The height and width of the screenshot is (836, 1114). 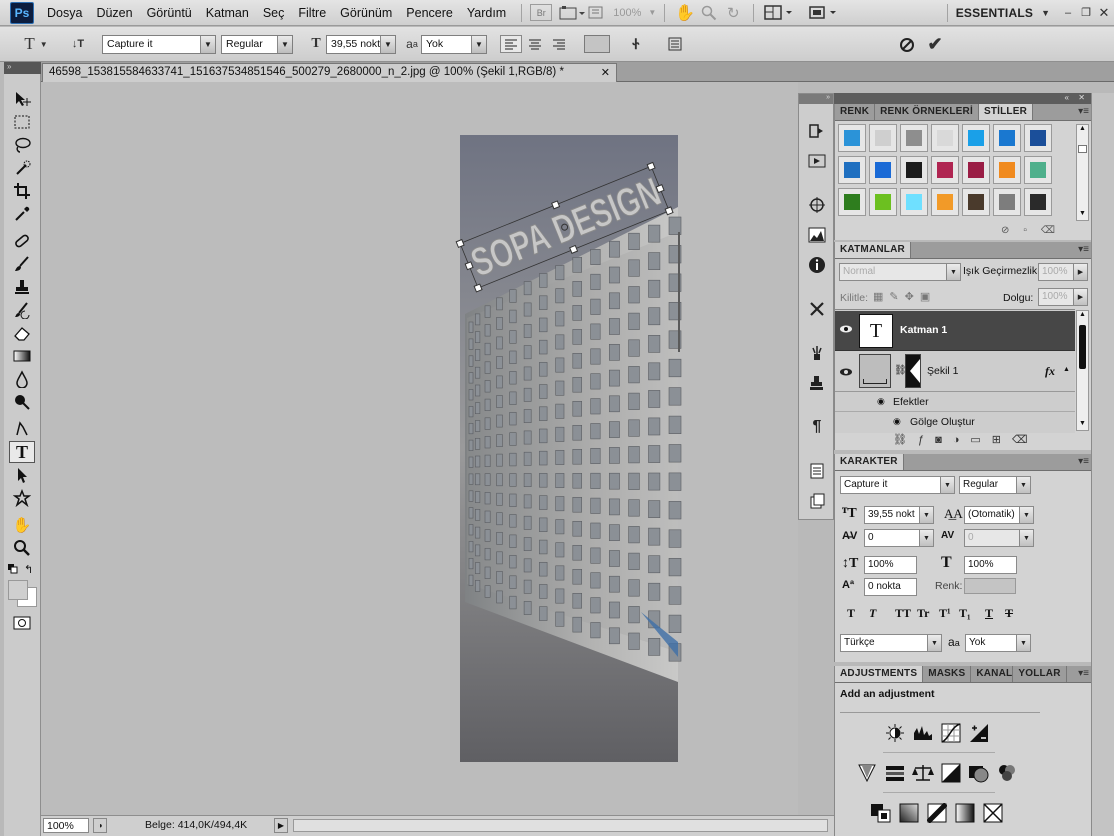 What do you see at coordinates (869, 462) in the screenshot?
I see `tab-character: KARAKTER` at bounding box center [869, 462].